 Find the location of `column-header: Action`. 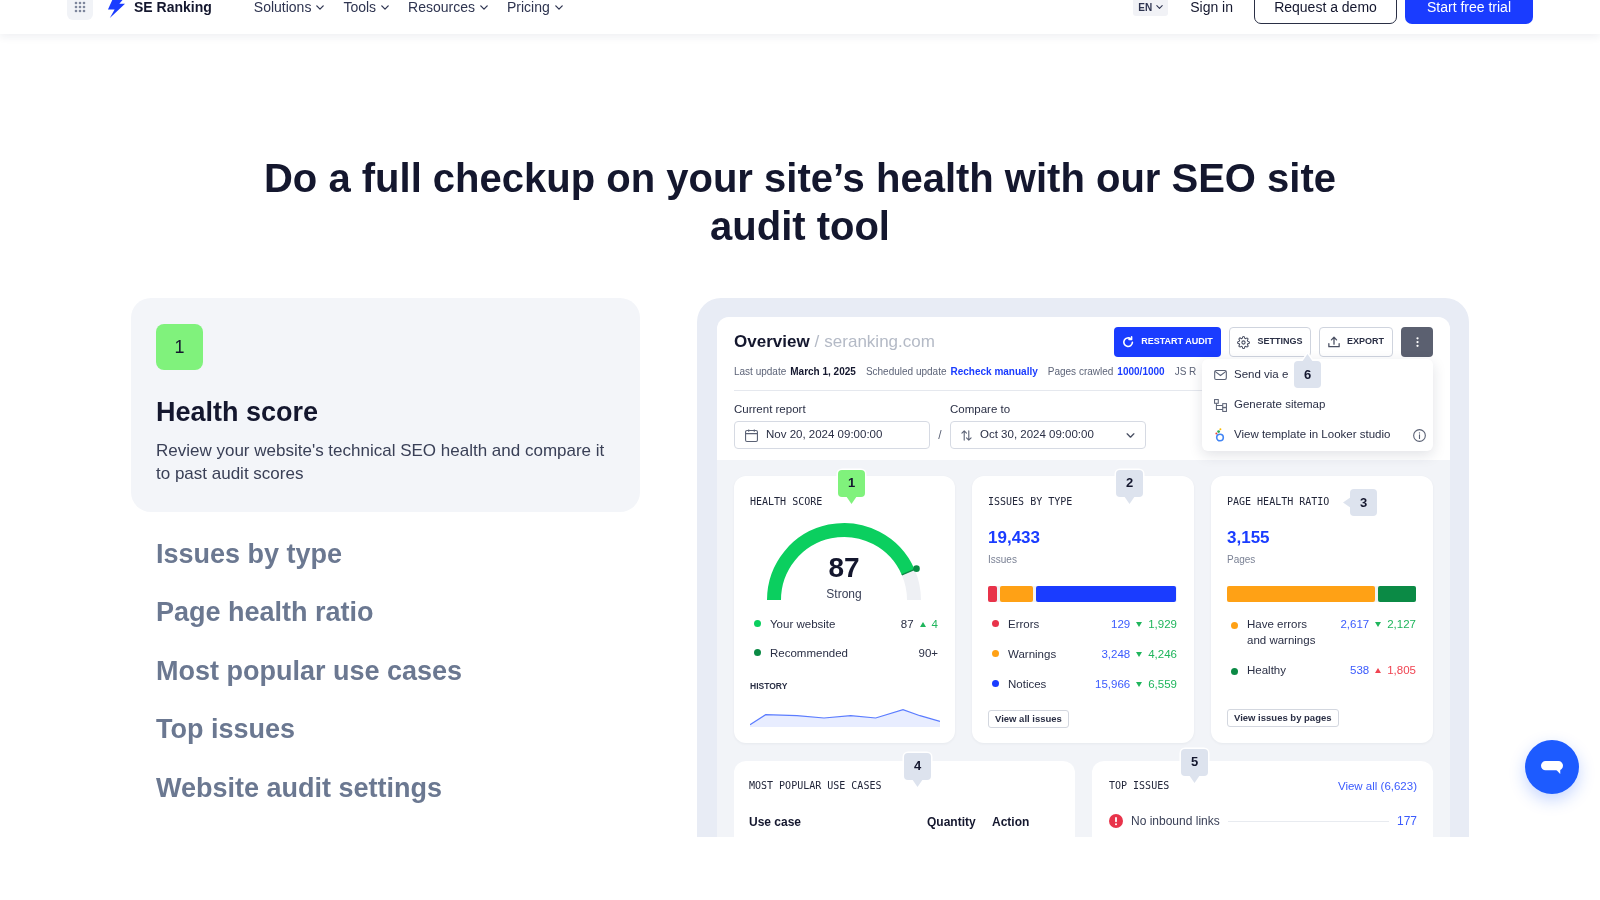

column-header: Action is located at coordinates (1011, 822).